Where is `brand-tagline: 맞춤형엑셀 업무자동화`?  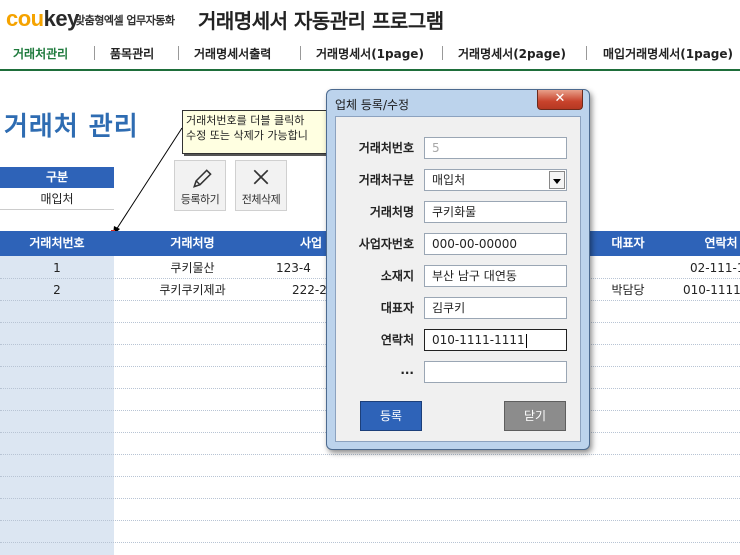
brand-tagline: 맞춤형엑셀 업무자동화 is located at coordinates (125, 20).